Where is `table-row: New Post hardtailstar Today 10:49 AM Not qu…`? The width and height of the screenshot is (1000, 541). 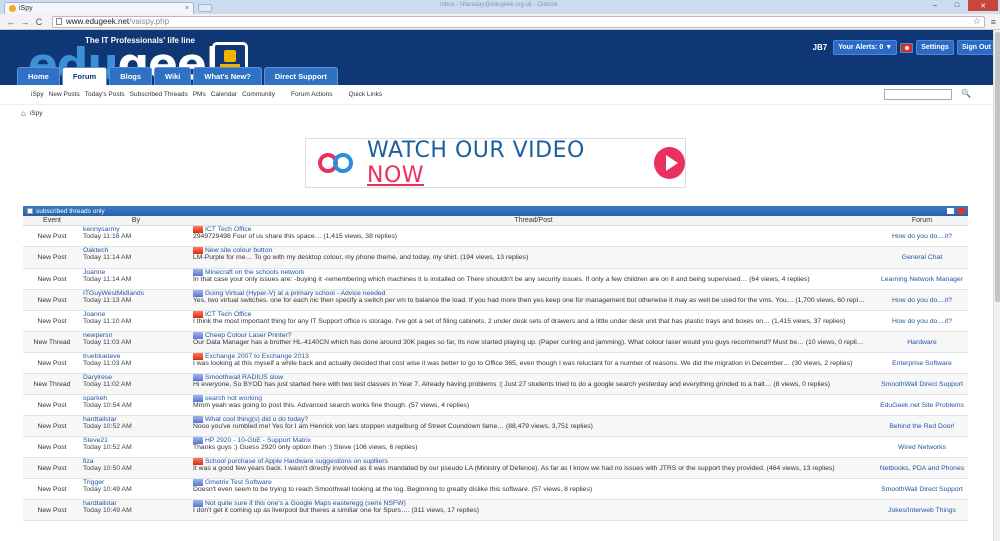 table-row: New Post hardtailstar Today 10:49 AM Not qu… is located at coordinates (495, 510).